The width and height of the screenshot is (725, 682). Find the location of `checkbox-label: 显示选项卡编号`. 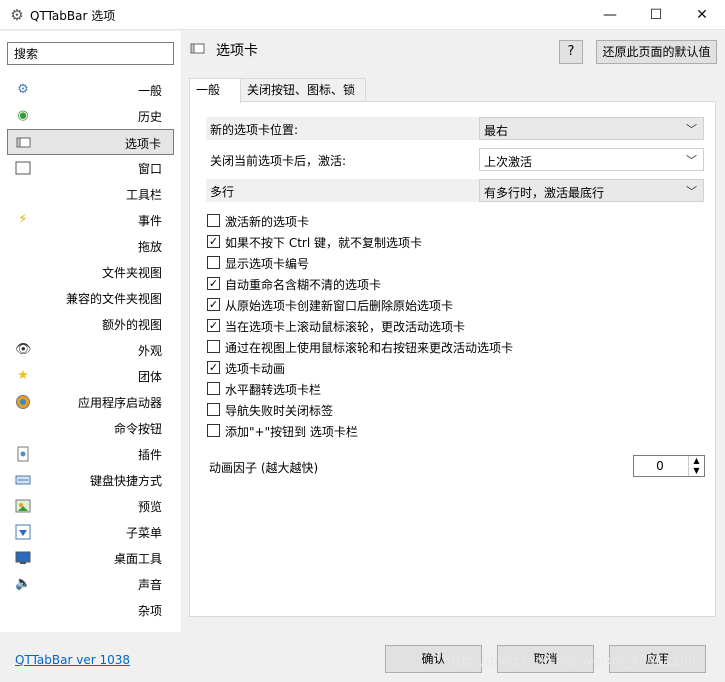

checkbox-label: 显示选项卡编号 is located at coordinates (267, 264).